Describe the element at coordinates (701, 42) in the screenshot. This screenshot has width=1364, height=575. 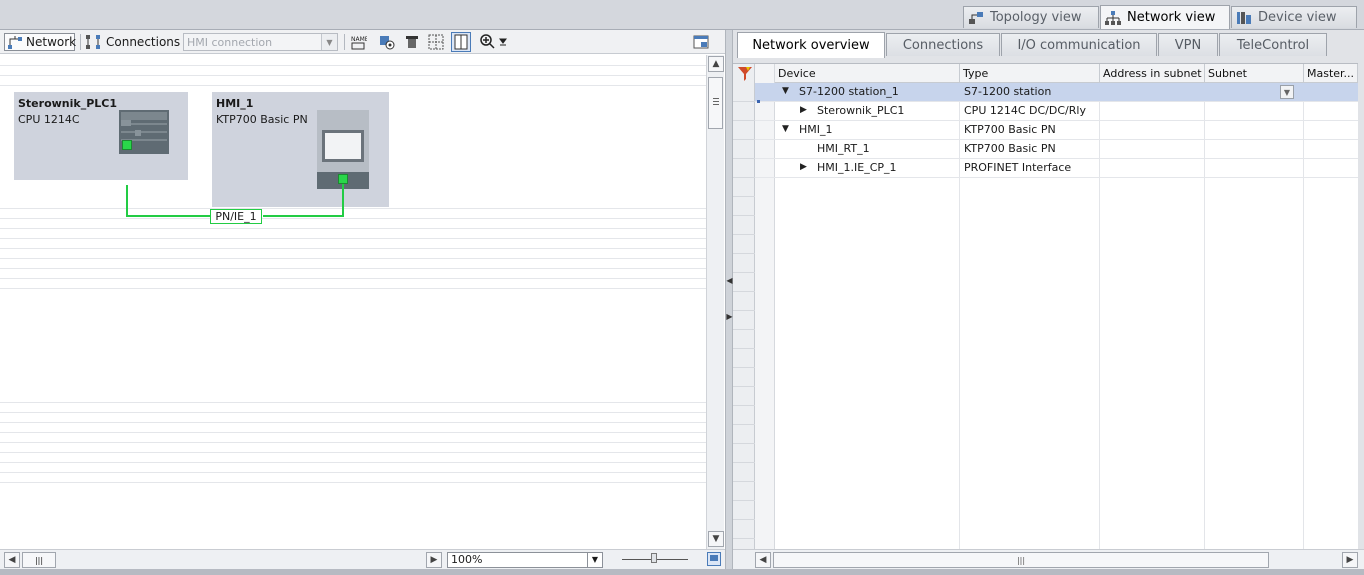
I see `save-layout-icon` at that location.